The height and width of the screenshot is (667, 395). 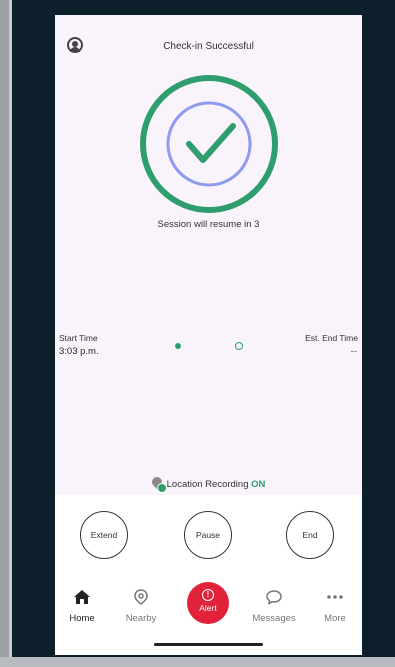 I want to click on start-time-value: 3:03 p.m., so click(x=79, y=351).